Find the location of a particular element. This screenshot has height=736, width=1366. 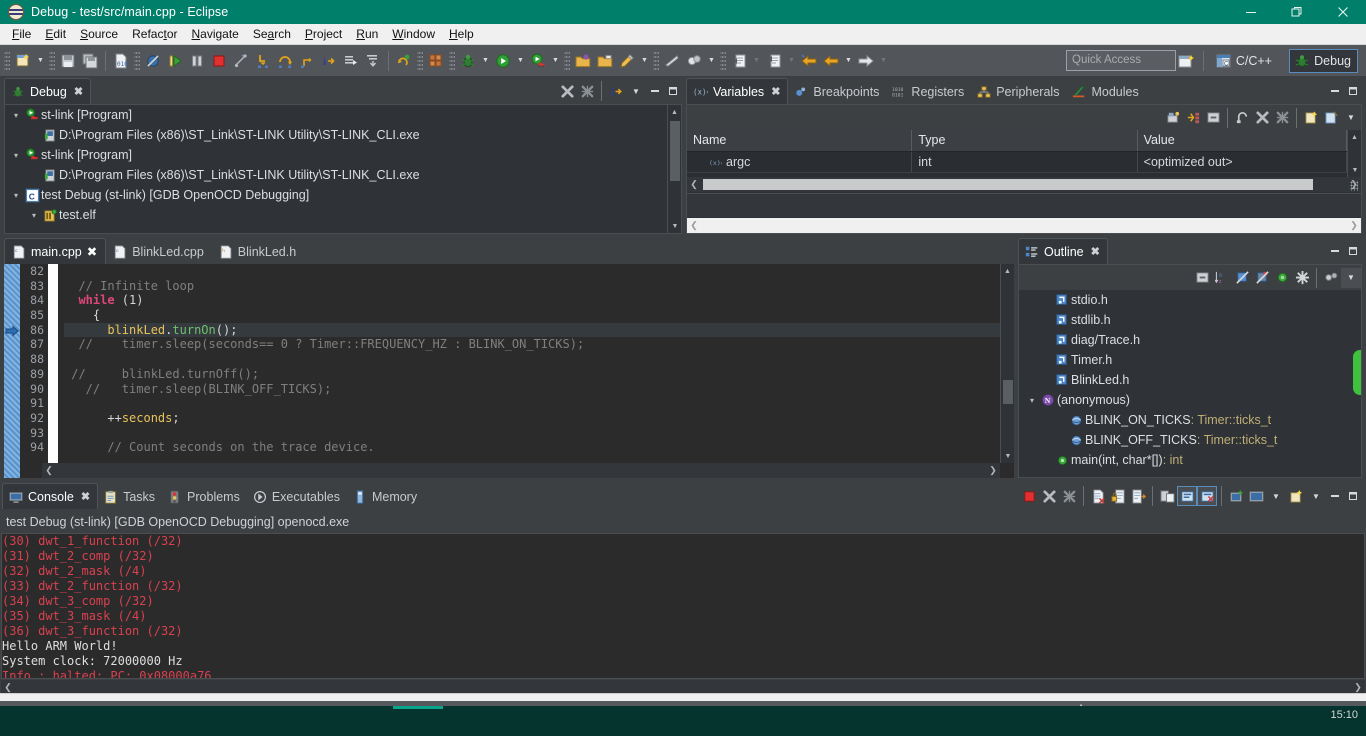

search-dropdown-arrow: ▼ is located at coordinates (711, 61).